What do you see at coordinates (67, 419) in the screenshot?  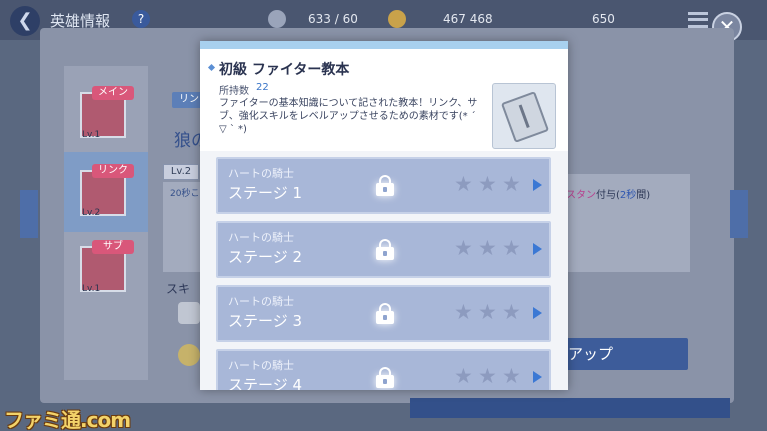 I see `watermark-logo: ファミ通.com` at bounding box center [67, 419].